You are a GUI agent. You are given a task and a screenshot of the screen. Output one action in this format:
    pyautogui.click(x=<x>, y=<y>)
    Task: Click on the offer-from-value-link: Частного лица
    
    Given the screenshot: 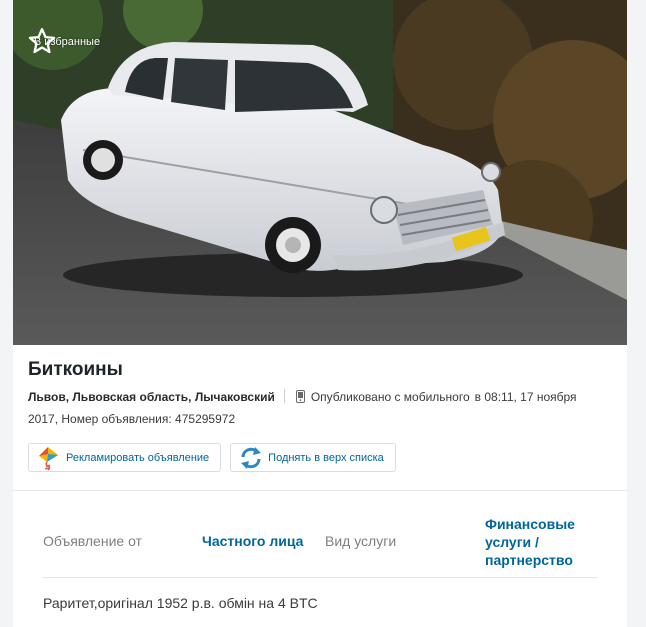 What is the action you would take?
    pyautogui.click(x=252, y=541)
    